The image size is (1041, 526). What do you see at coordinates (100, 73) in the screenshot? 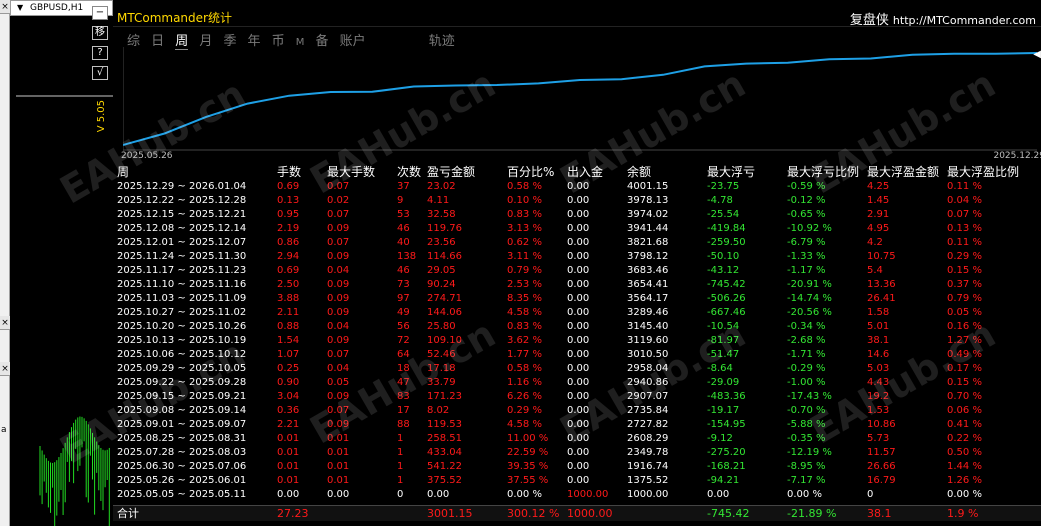
I see `check-button: √` at bounding box center [100, 73].